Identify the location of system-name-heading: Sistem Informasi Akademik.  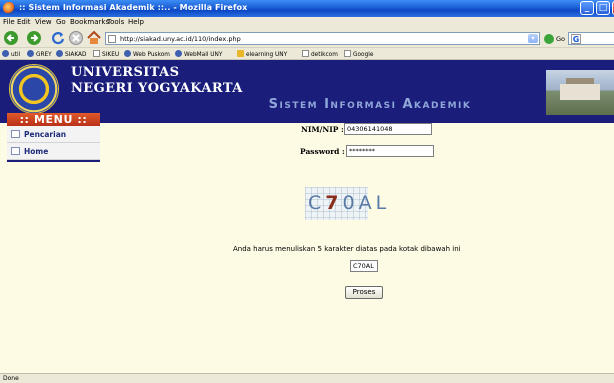
(370, 104).